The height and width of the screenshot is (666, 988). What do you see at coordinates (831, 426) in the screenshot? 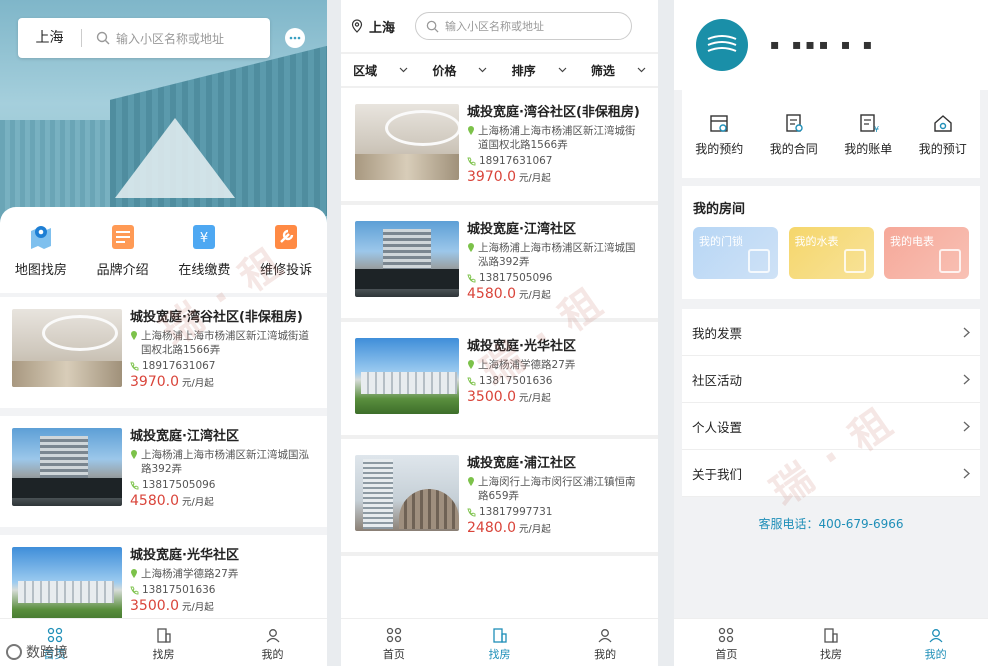
I see `row-personal-settings: 个人设置` at bounding box center [831, 426].